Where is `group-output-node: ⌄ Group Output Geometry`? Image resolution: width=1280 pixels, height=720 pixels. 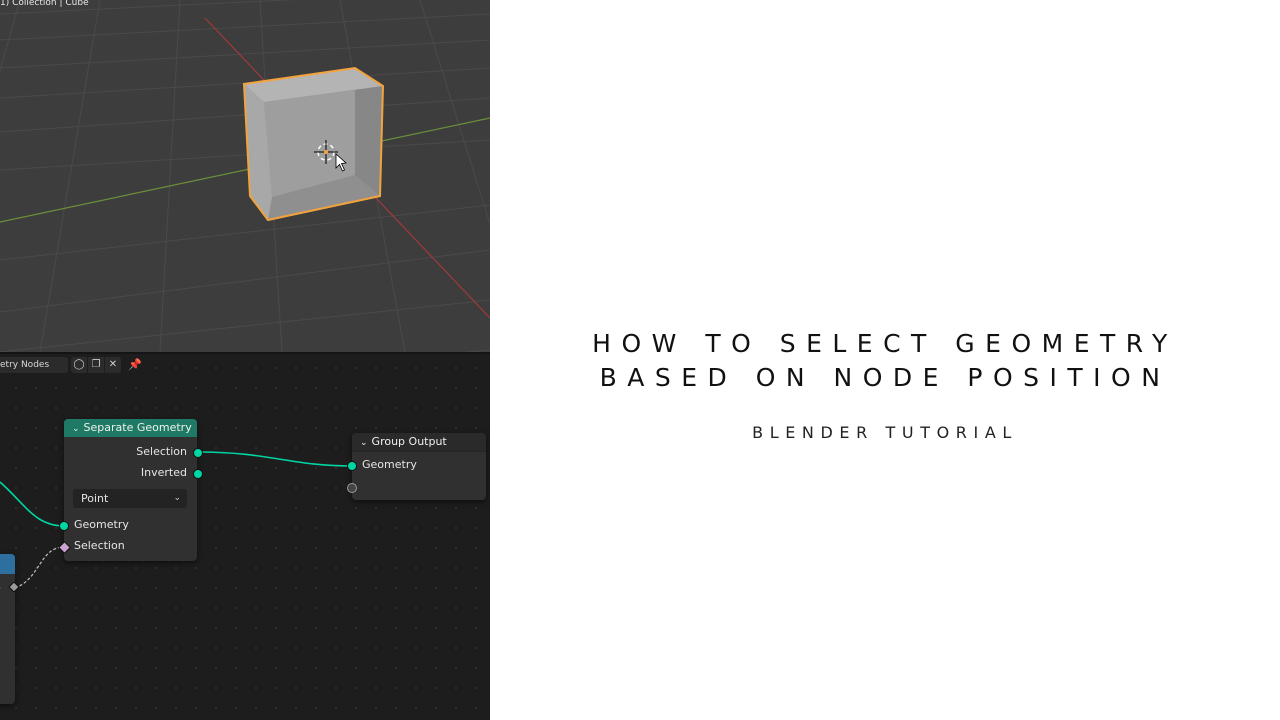 group-output-node: ⌄ Group Output Geometry is located at coordinates (416, 466).